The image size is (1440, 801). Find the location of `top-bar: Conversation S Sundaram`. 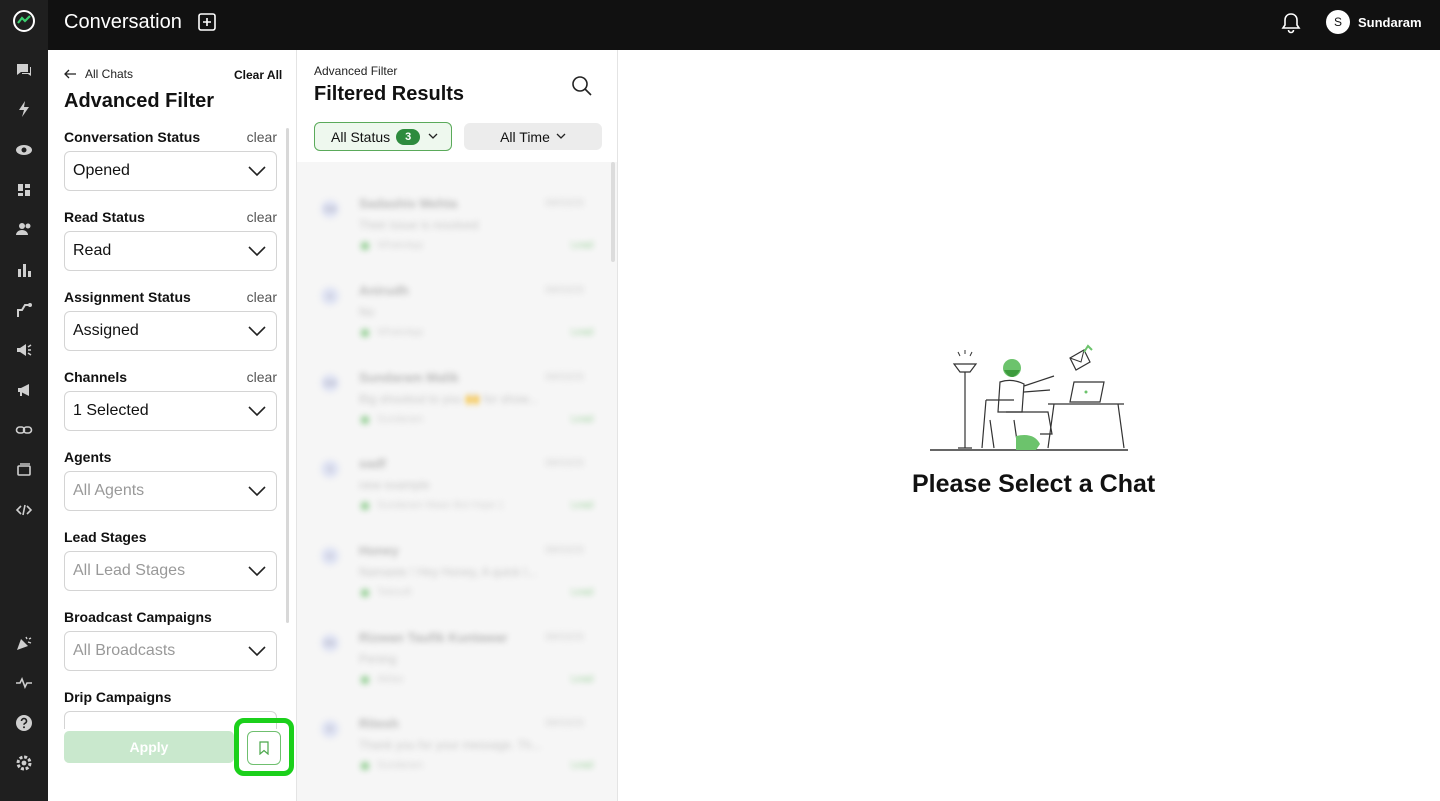

top-bar: Conversation S Sundaram is located at coordinates (744, 25).